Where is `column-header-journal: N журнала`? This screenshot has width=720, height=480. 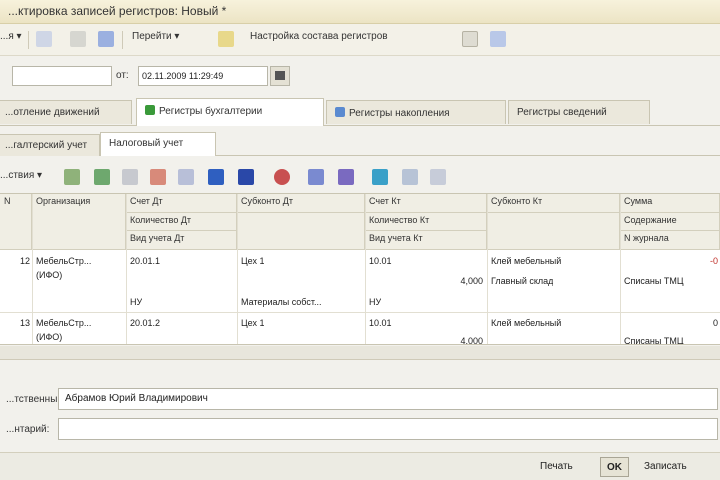 column-header-journal: N журнала is located at coordinates (670, 240).